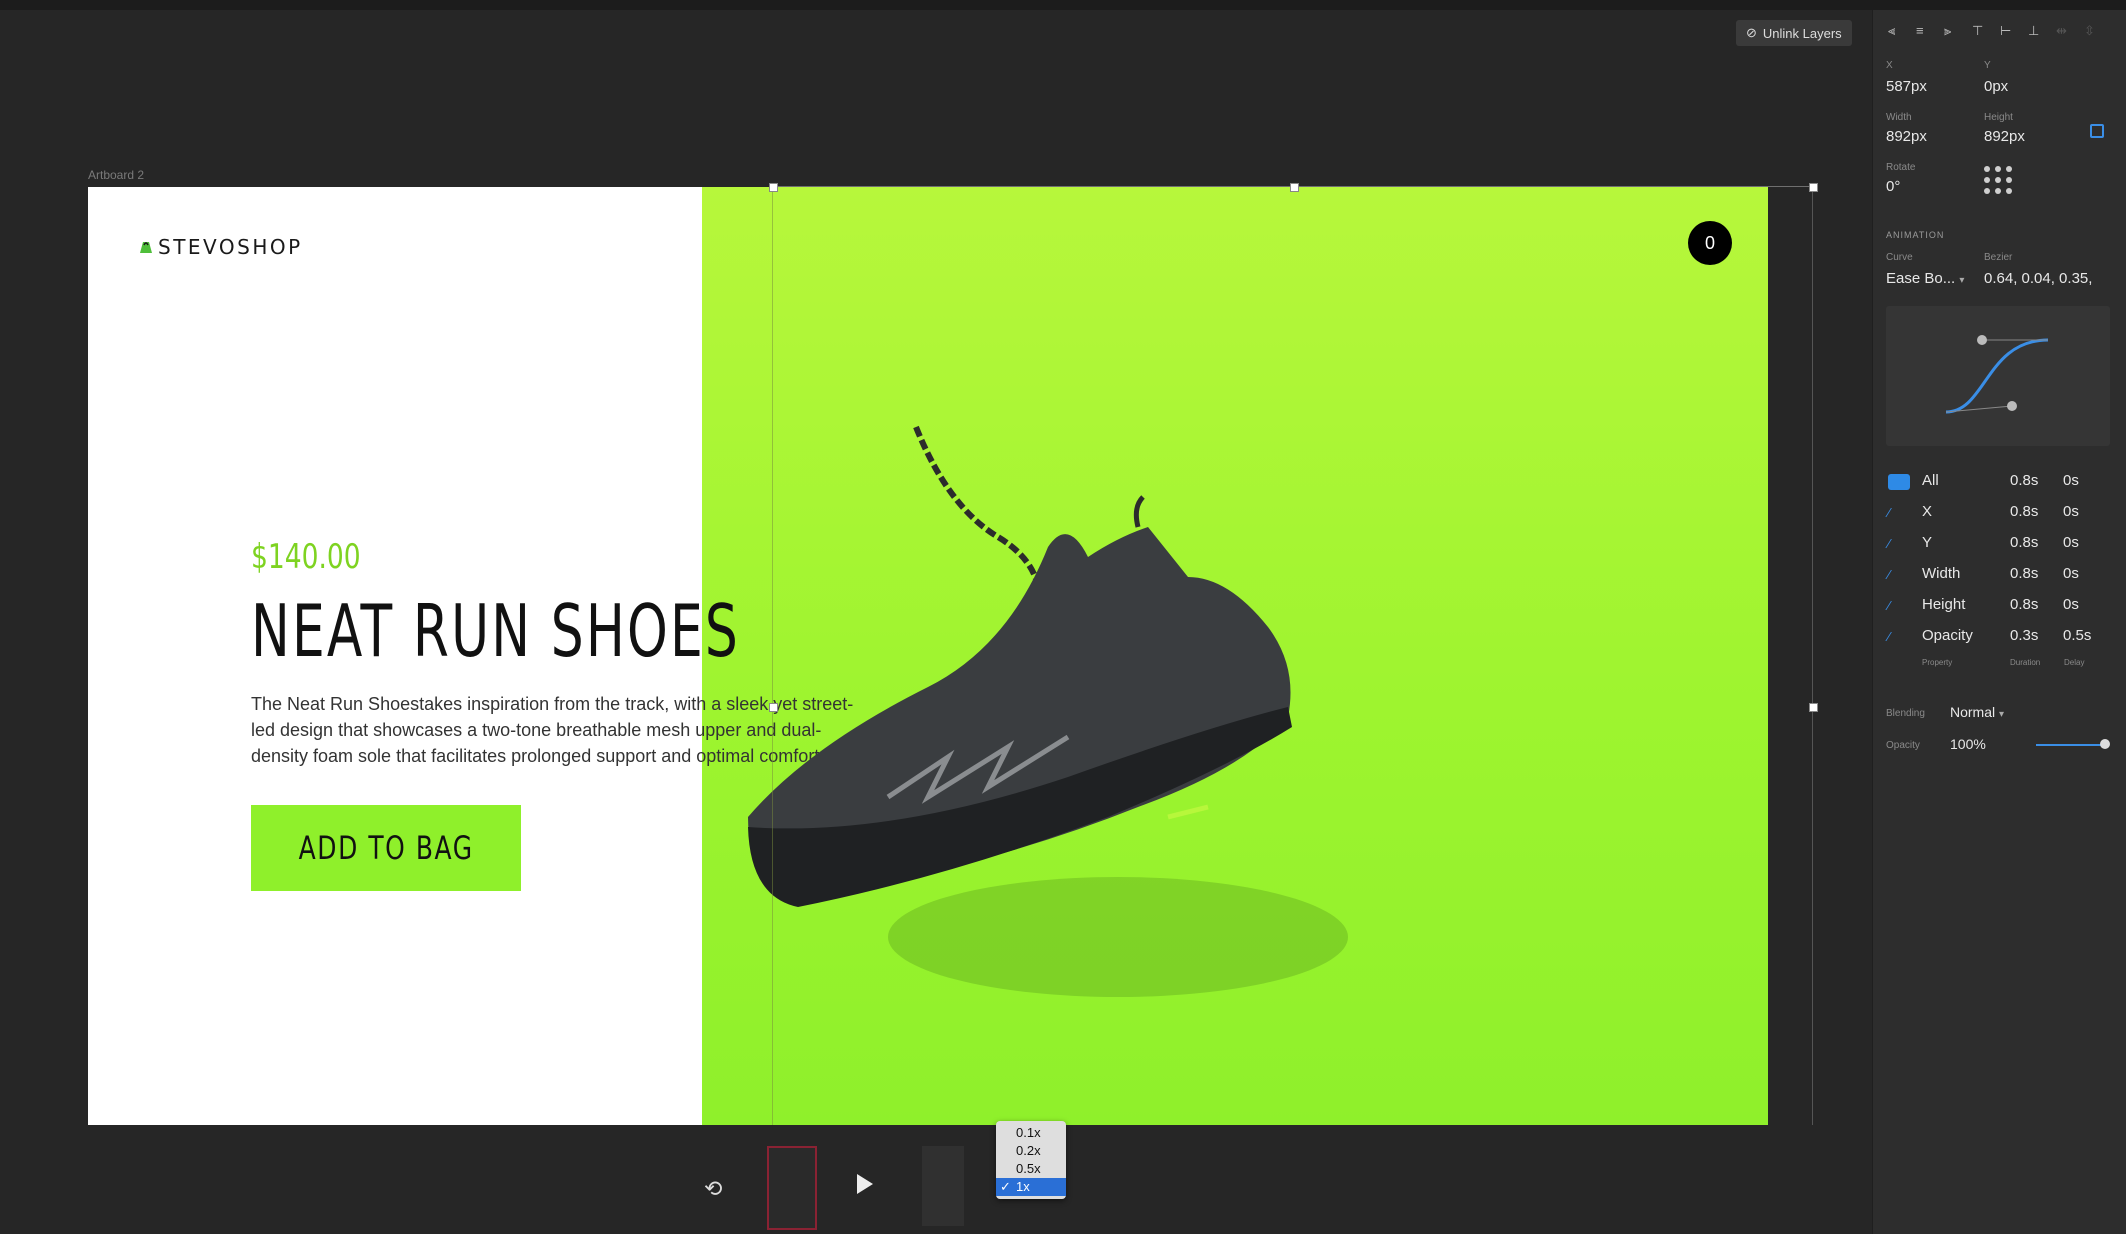 The image size is (2126, 1234). I want to click on add-to-bag-label: ADD TO BAG, so click(386, 848).